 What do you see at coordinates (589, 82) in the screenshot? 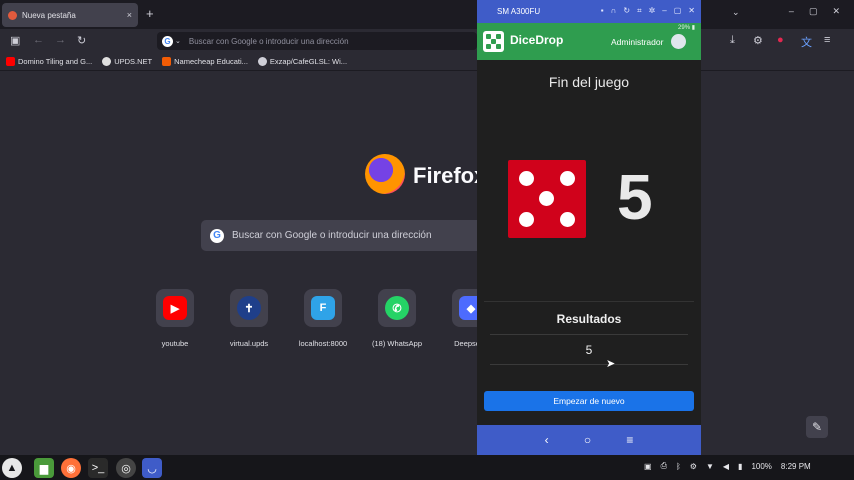
I see `game-over-title: Fin del juego` at bounding box center [589, 82].